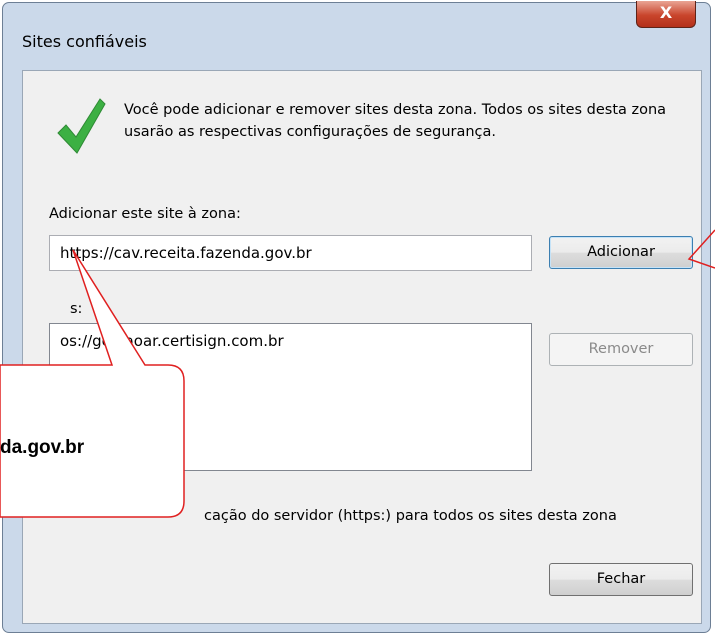  What do you see at coordinates (84, 41) in the screenshot?
I see `dialog-title: Sites confiáveis` at bounding box center [84, 41].